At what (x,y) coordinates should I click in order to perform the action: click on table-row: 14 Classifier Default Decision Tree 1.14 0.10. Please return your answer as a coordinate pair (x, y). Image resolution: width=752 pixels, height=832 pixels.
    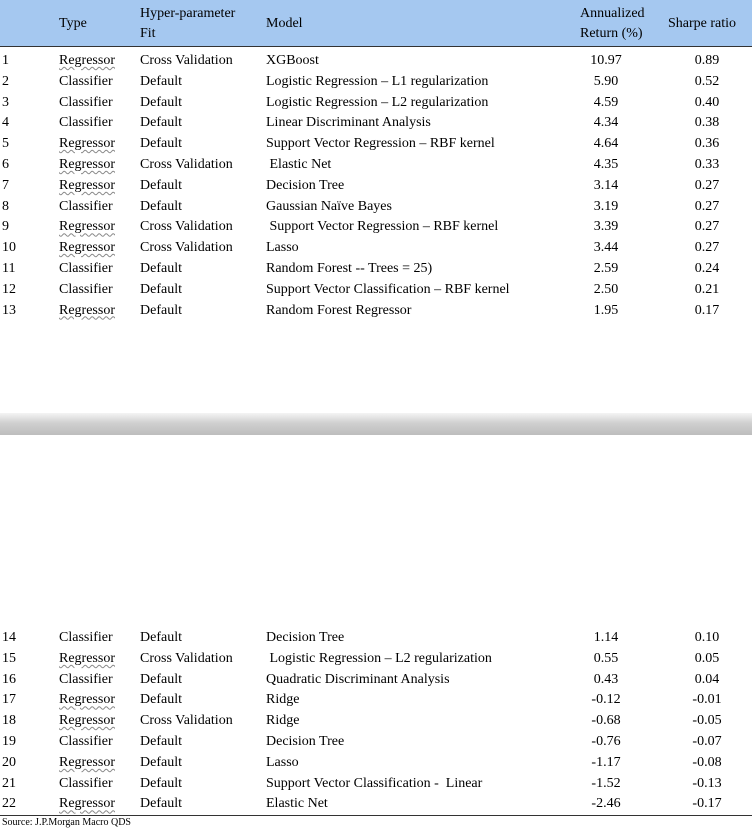
    Looking at the image, I should click on (376, 637).